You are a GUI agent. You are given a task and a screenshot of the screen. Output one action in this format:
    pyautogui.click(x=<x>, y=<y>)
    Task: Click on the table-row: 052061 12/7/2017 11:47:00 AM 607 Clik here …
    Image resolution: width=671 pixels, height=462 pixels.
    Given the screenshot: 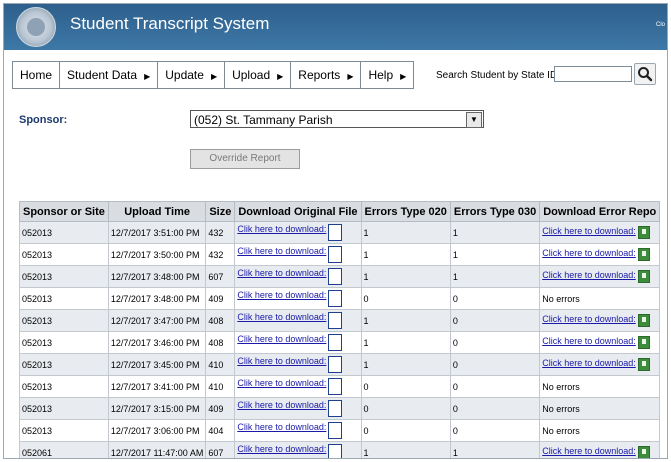 What is the action you would take?
    pyautogui.click(x=340, y=449)
    